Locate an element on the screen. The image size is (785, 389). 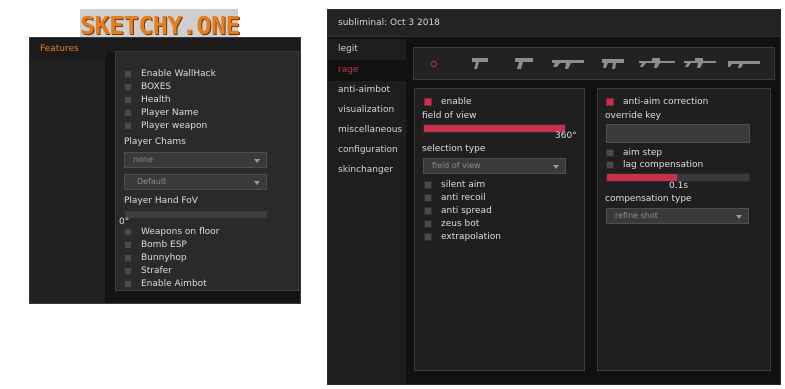
player-chams-label: Player Chams is located at coordinates (155, 142).